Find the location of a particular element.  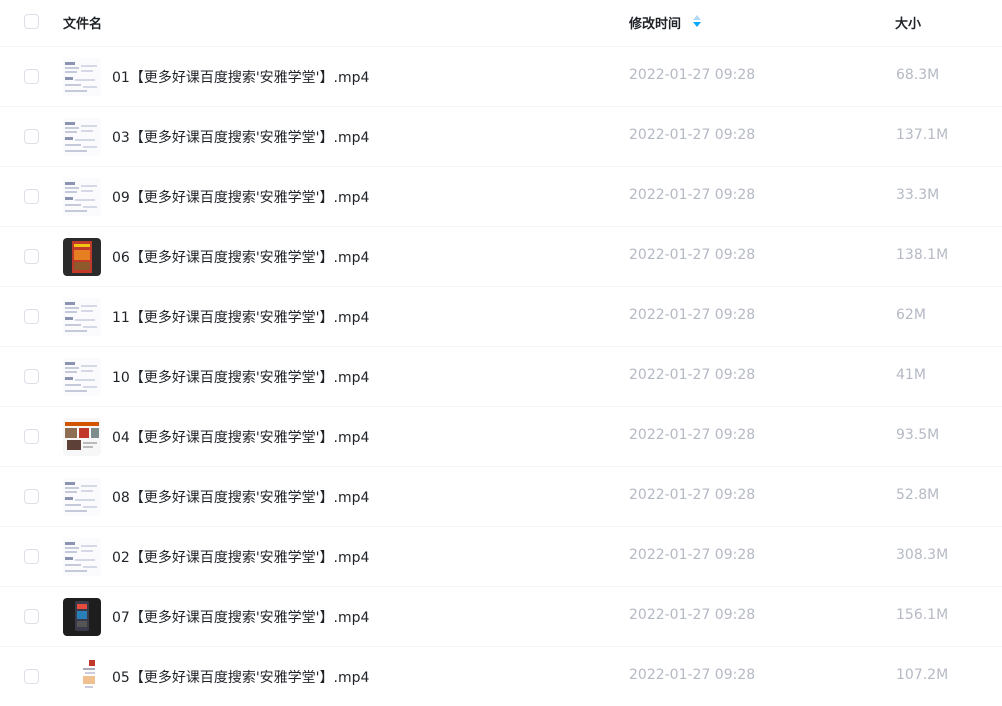

file-name: 11【更多好课百度搜索'安雅学堂'】.mp4 is located at coordinates (240, 317).